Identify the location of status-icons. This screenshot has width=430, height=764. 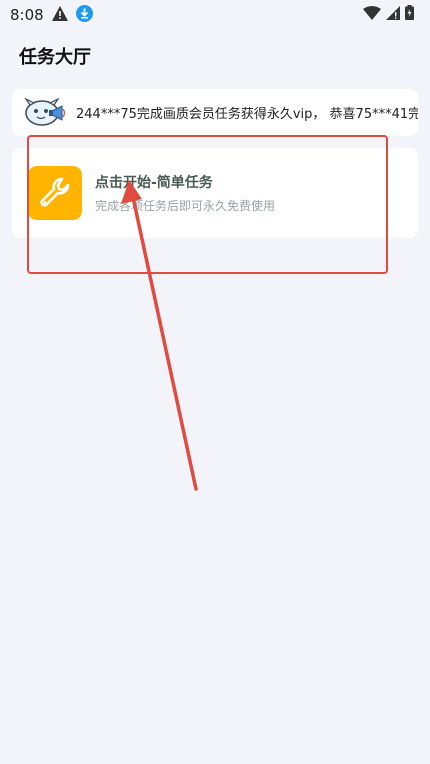
(388, 14).